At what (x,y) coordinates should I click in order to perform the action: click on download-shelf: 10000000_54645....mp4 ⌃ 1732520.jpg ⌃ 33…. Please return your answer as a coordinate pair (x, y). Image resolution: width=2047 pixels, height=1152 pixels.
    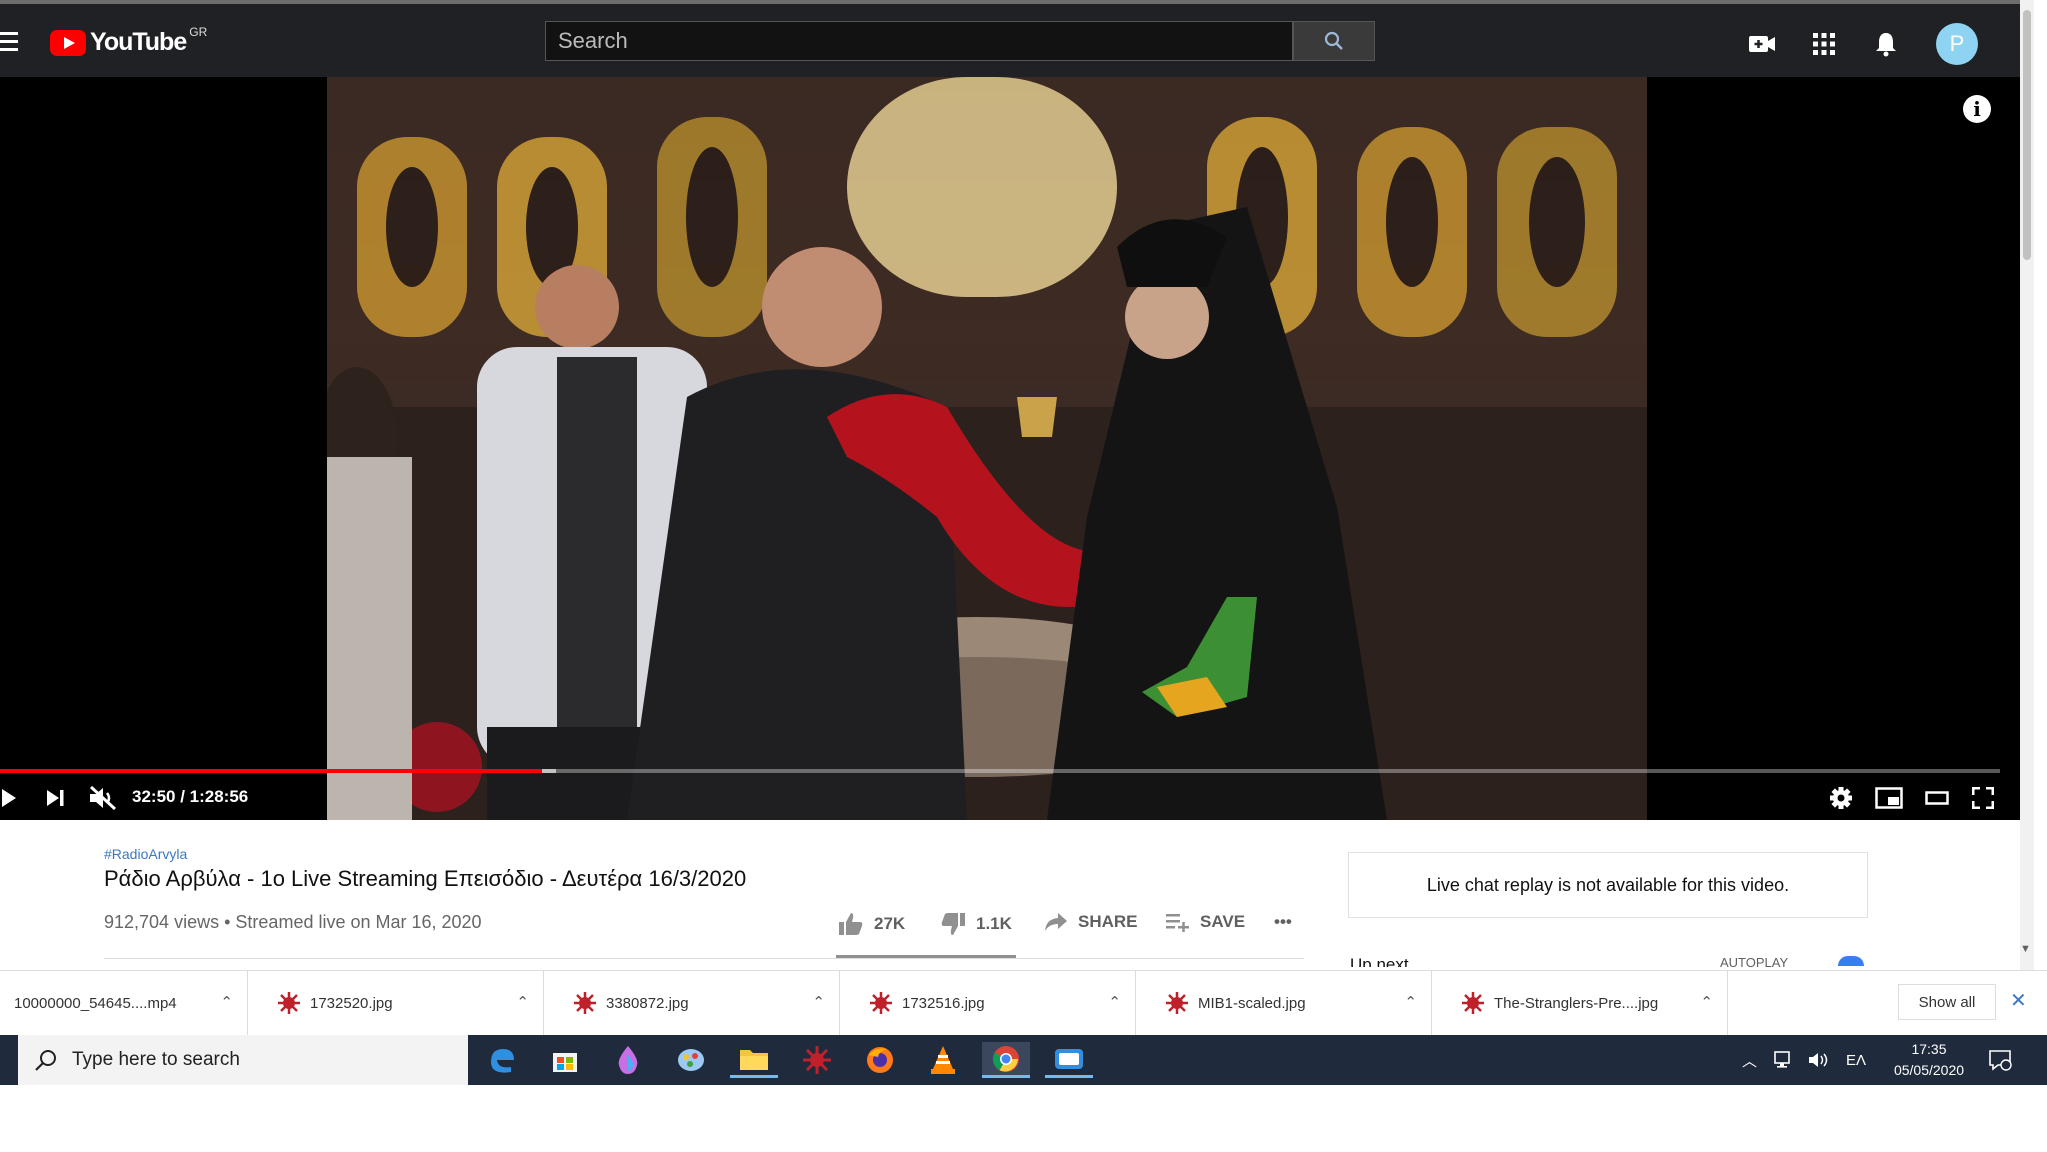
    Looking at the image, I should click on (1023, 1002).